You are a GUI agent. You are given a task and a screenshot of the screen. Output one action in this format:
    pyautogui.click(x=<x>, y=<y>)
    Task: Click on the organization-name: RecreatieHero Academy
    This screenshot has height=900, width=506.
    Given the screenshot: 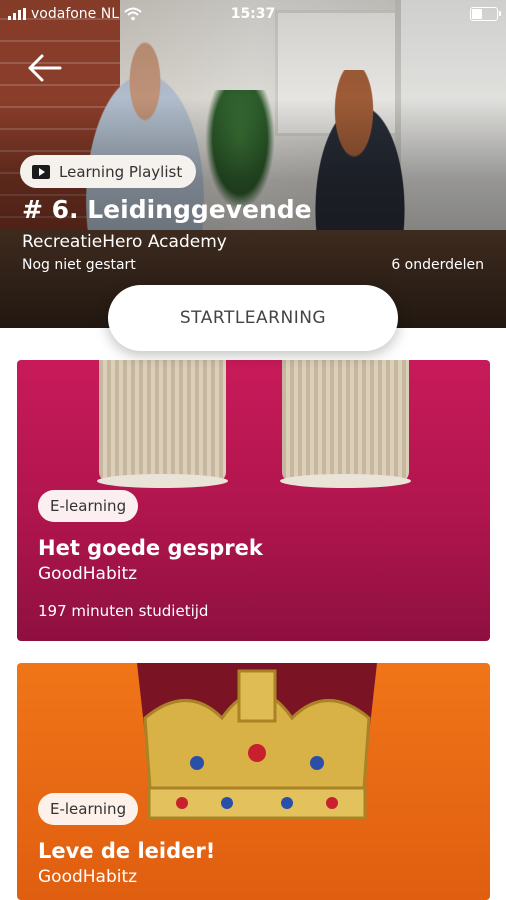 What is the action you would take?
    pyautogui.click(x=124, y=242)
    